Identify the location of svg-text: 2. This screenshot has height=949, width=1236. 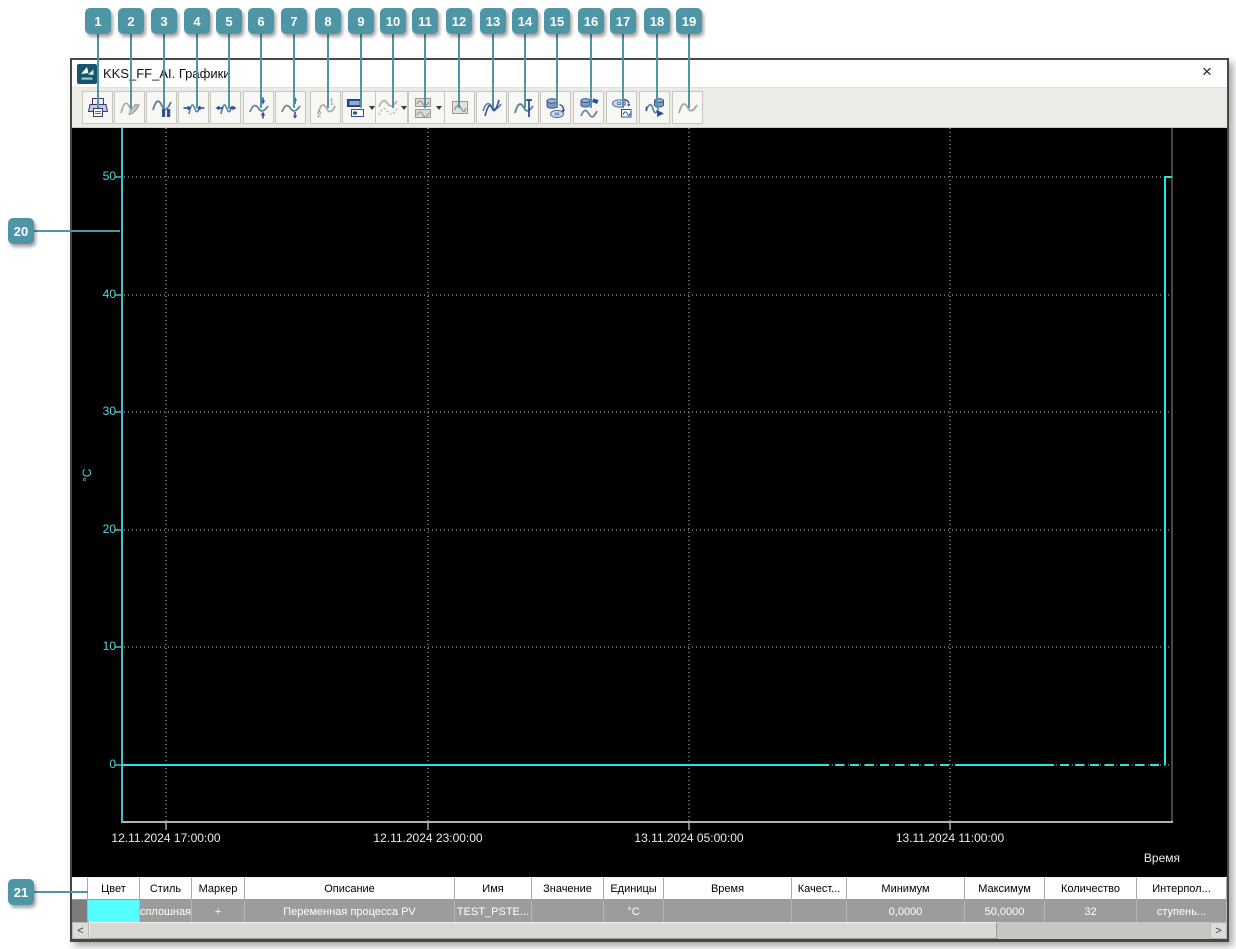
(319, 114).